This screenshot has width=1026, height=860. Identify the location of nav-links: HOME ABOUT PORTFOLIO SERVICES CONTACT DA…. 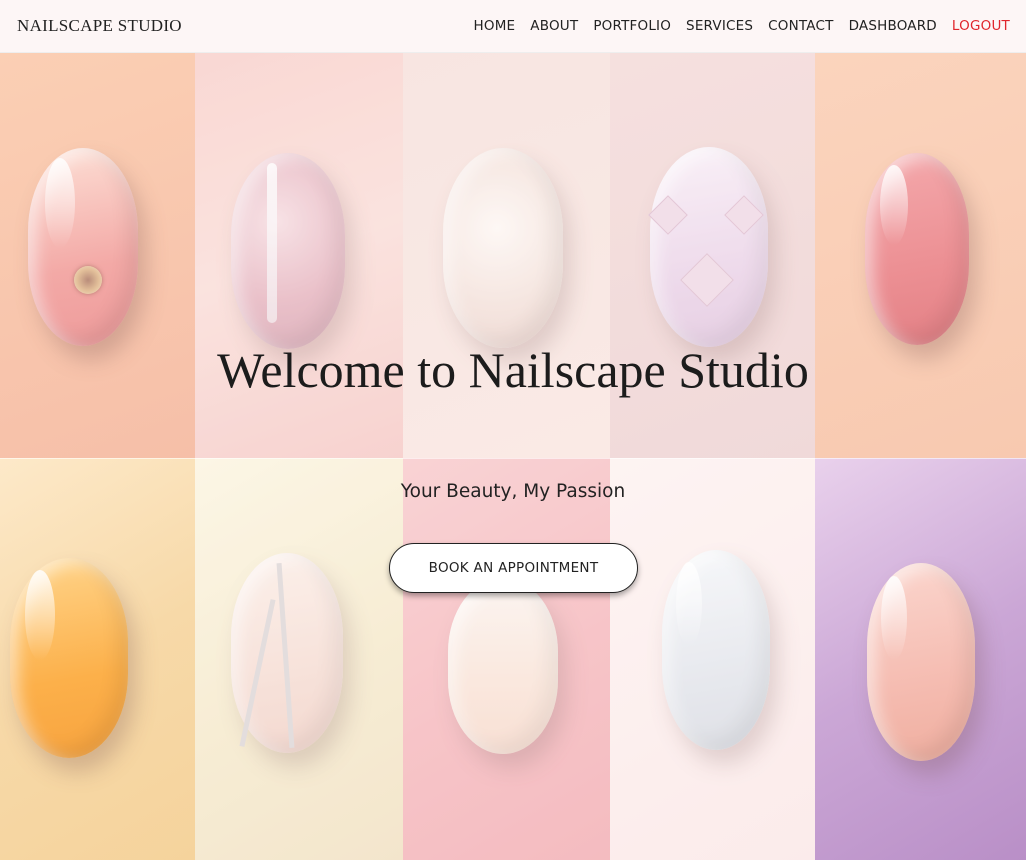
(742, 26).